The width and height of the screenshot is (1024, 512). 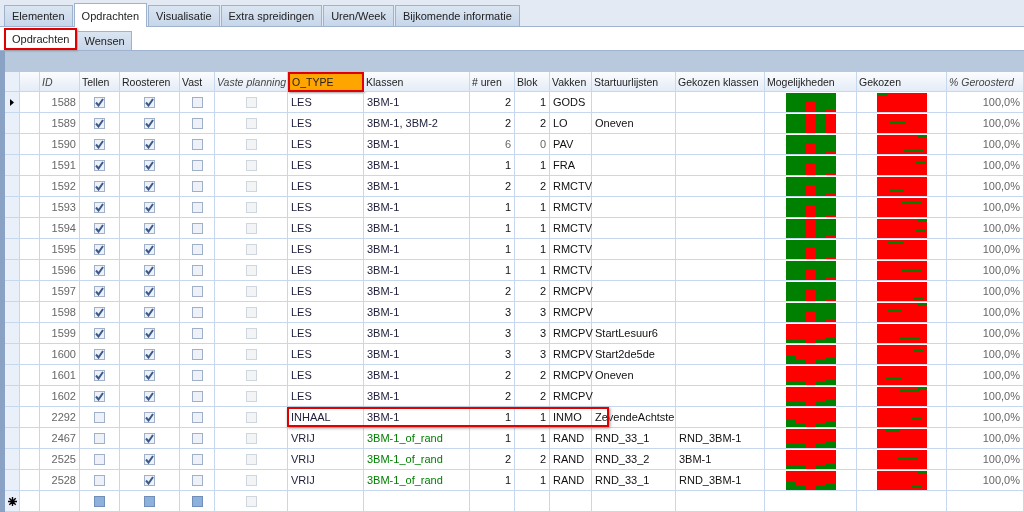 I want to click on column-header: Vakken, so click(x=571, y=82).